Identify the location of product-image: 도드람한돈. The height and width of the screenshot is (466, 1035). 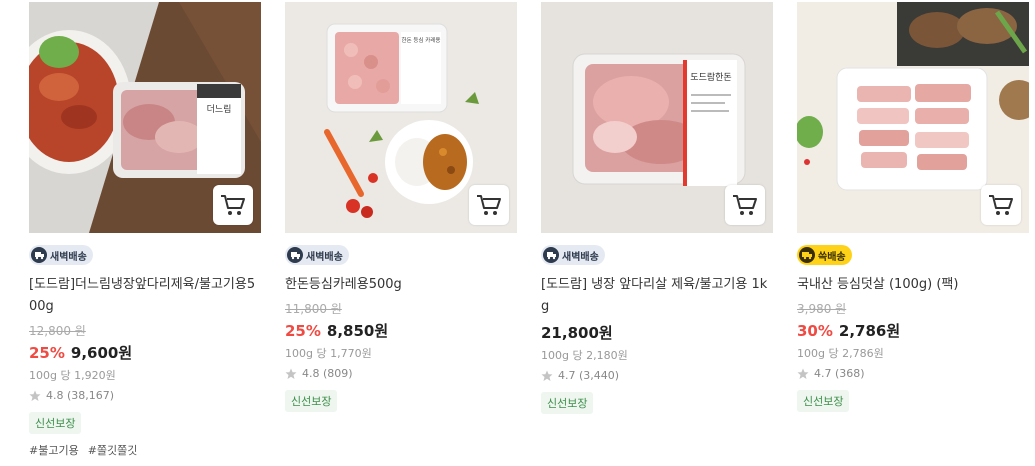
(657, 117).